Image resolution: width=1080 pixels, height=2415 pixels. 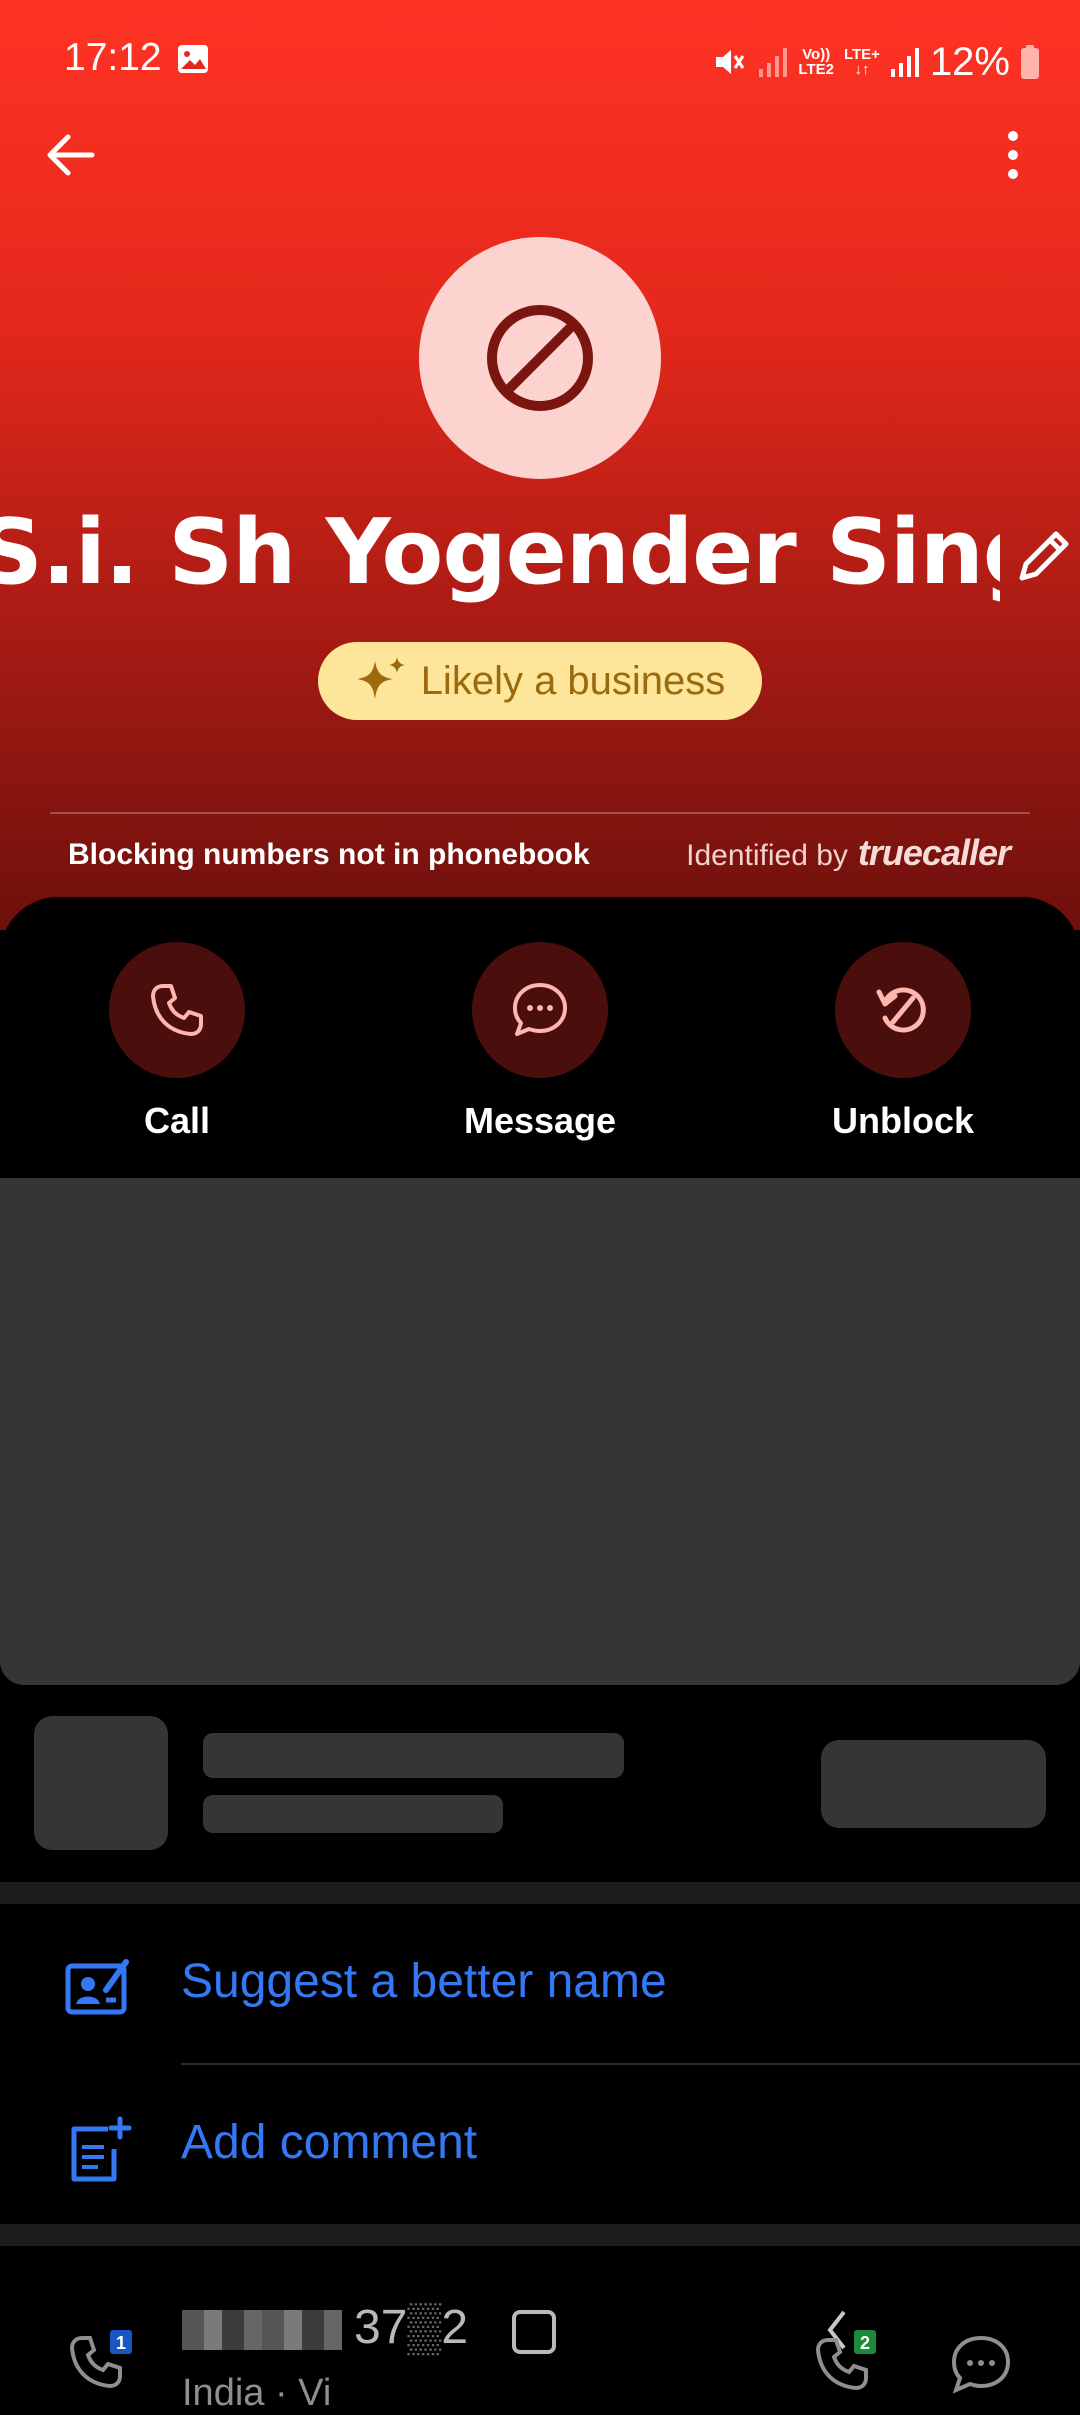 What do you see at coordinates (101, 2149) in the screenshot?
I see `add-comment-icon` at bounding box center [101, 2149].